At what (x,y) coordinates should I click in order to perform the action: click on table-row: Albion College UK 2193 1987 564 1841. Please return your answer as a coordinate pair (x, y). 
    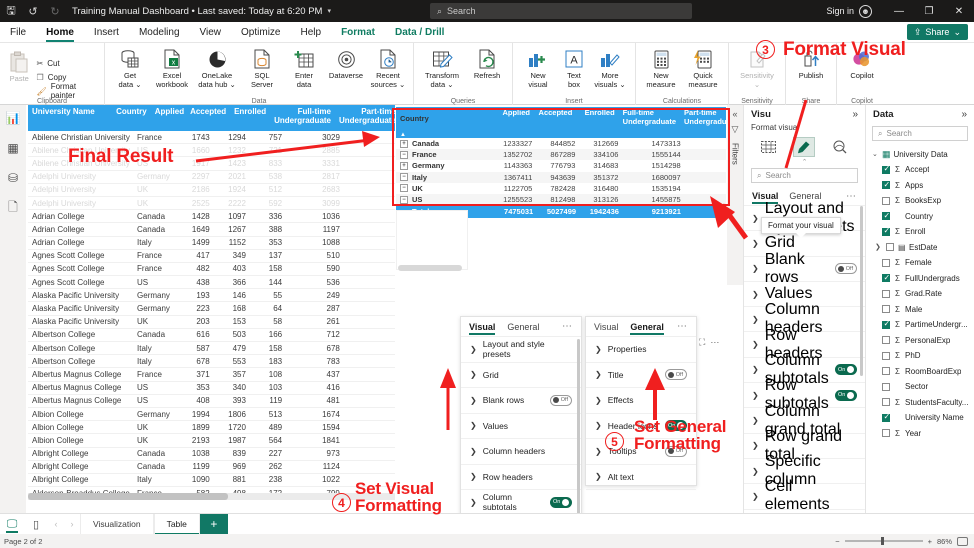
    Looking at the image, I should click on (211, 441).